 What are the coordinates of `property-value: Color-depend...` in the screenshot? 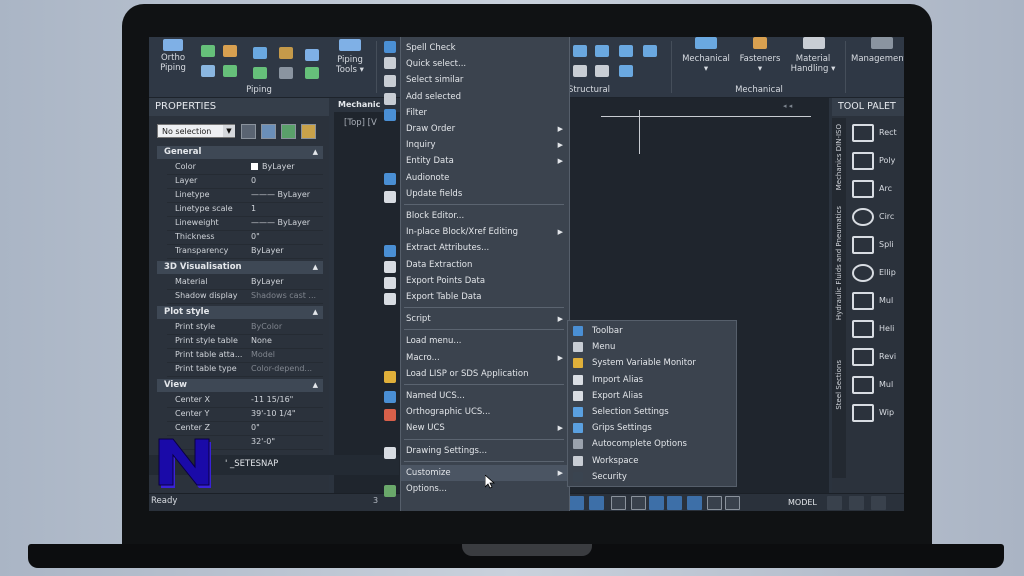 It's located at (288, 369).